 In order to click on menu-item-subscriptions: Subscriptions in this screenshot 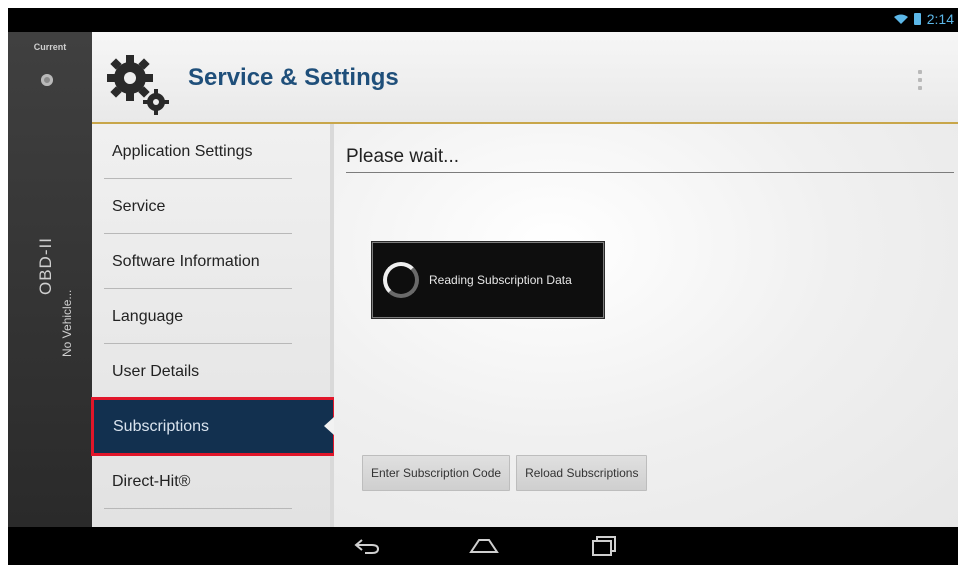, I will do `click(213, 426)`.